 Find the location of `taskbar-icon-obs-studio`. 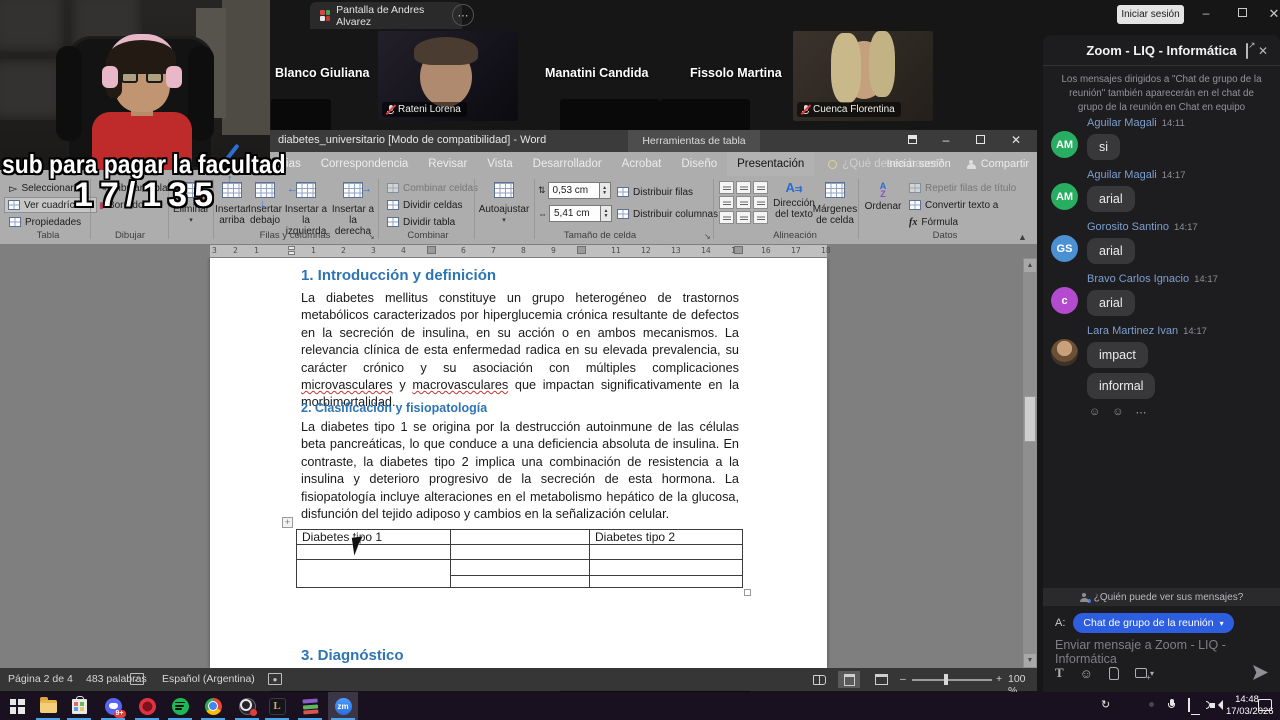

taskbar-icon-obs-studio is located at coordinates (247, 706).